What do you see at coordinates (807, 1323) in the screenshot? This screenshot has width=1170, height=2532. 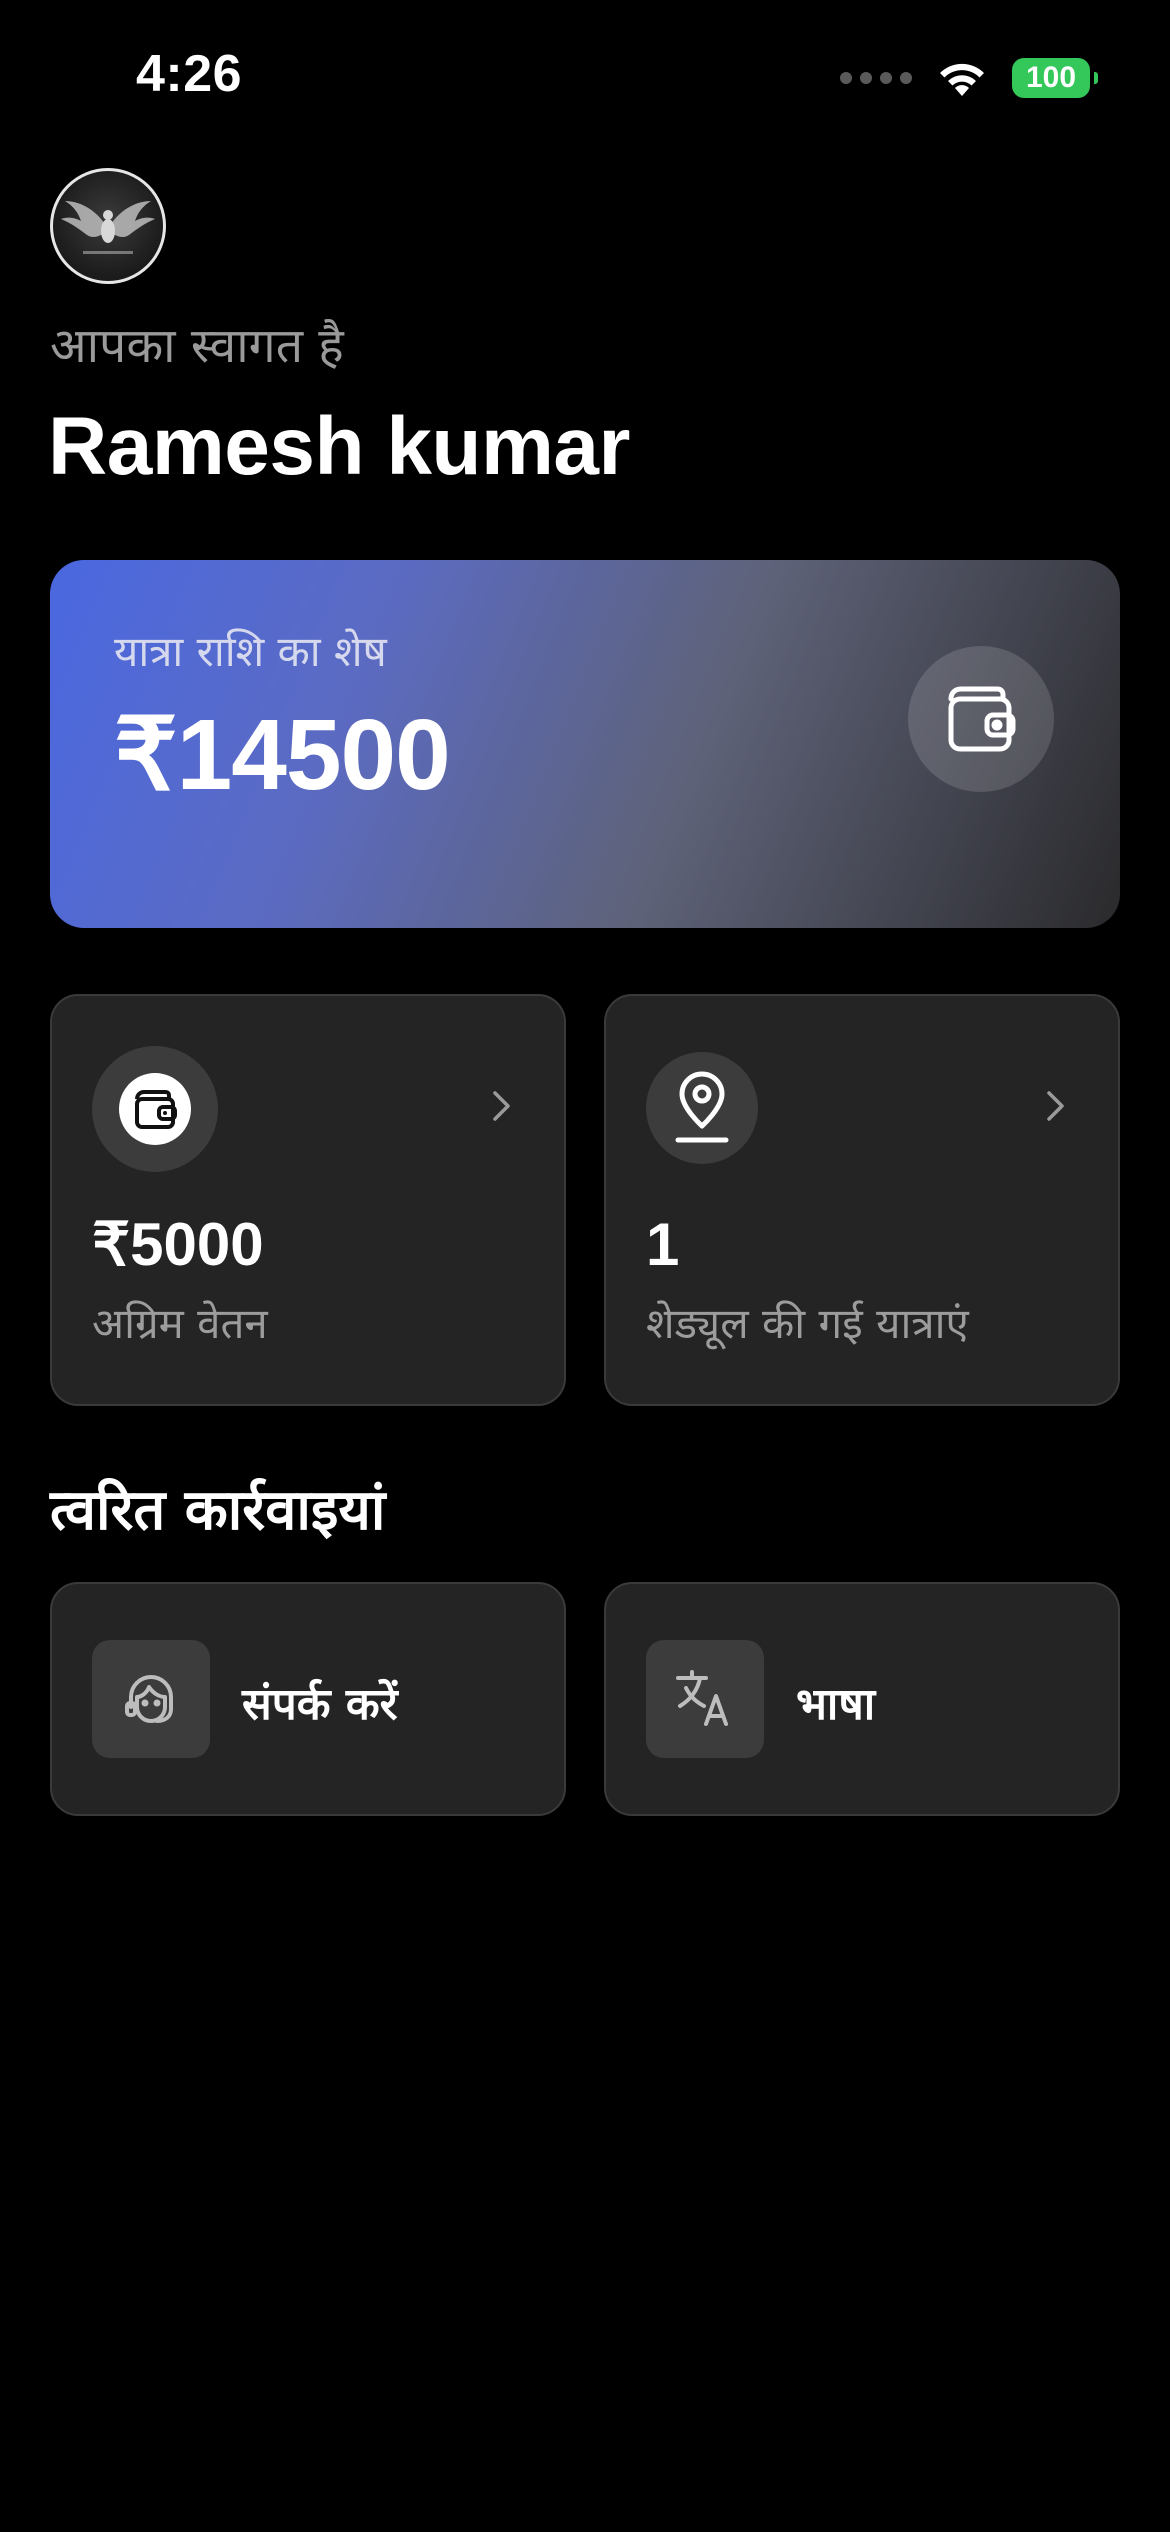 I see `scheduled-trips-label: शेड्यूल की गई यात्राएं` at bounding box center [807, 1323].